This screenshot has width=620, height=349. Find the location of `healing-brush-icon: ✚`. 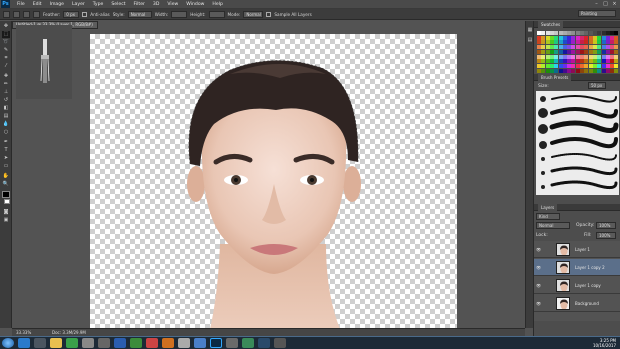

healing-brush-icon: ✚ is located at coordinates (6, 76).